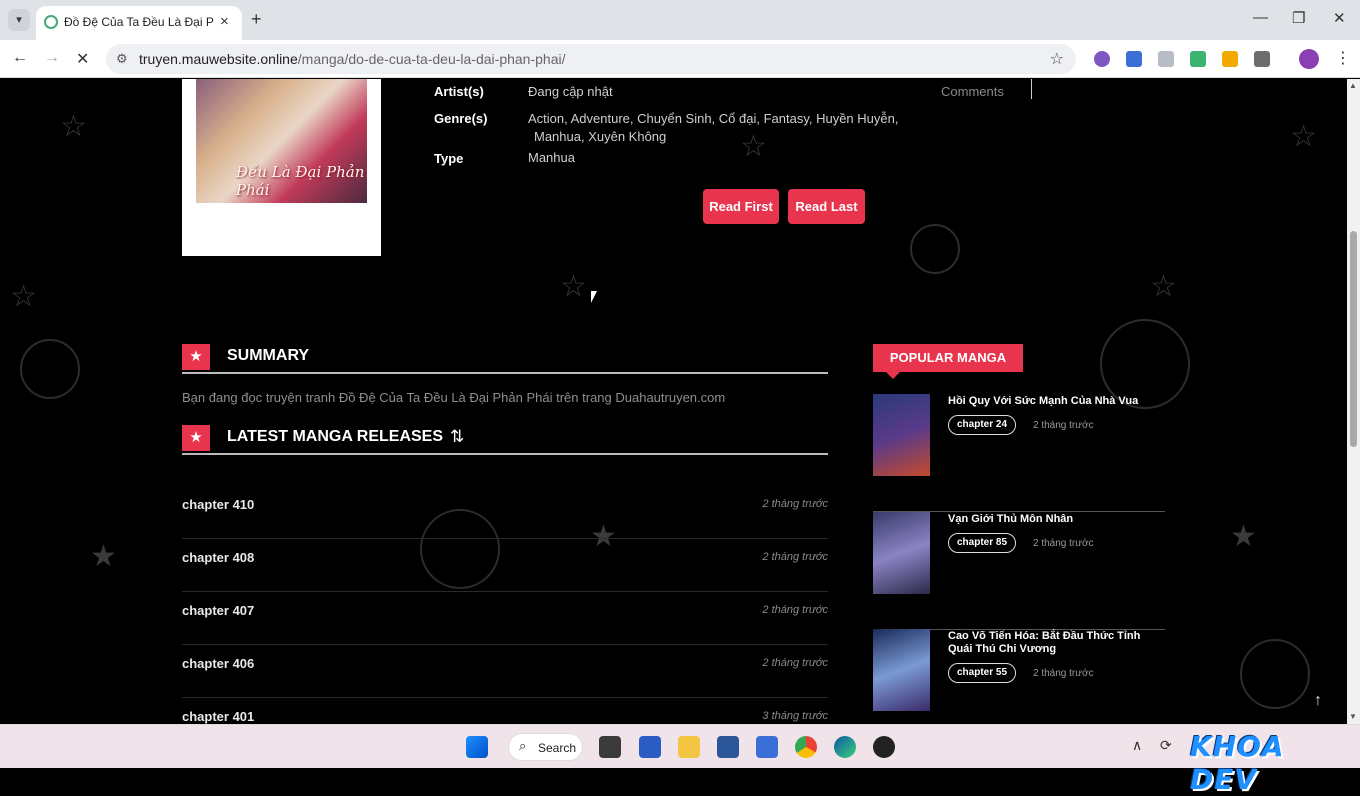 This screenshot has width=1360, height=796. Describe the element at coordinates (505, 565) in the screenshot. I see `chapter-row: chapter 408 2 tháng trước` at that location.